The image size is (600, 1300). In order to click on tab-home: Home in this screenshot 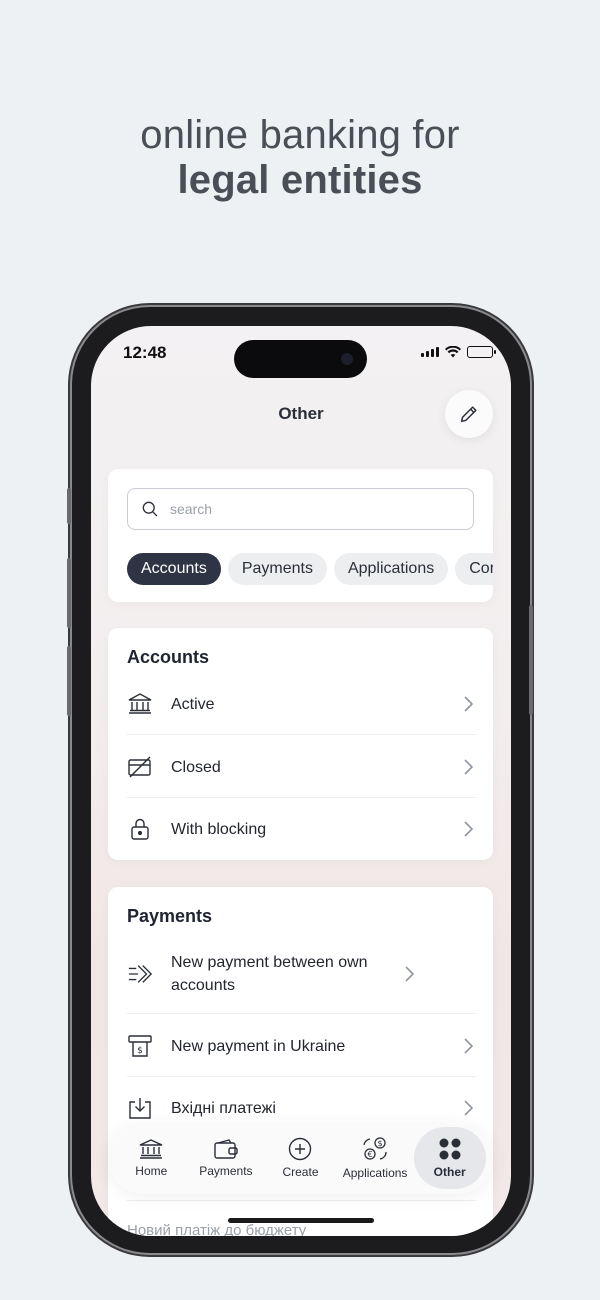, I will do `click(151, 1158)`.